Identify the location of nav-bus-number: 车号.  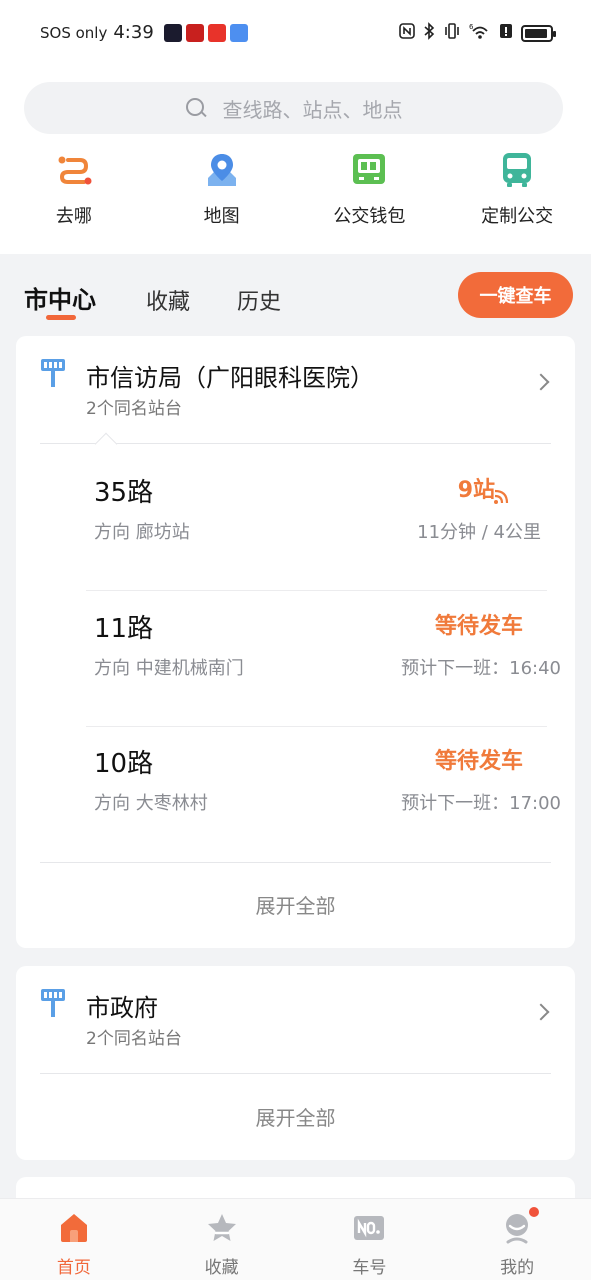
(370, 1239).